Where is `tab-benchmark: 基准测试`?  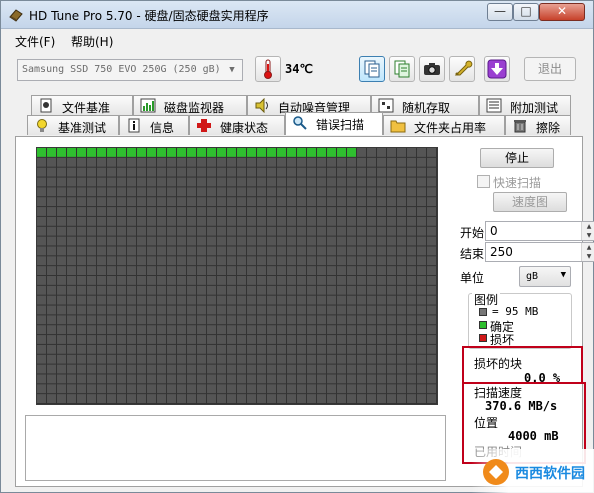
tab-benchmark: 基准测试 is located at coordinates (73, 125).